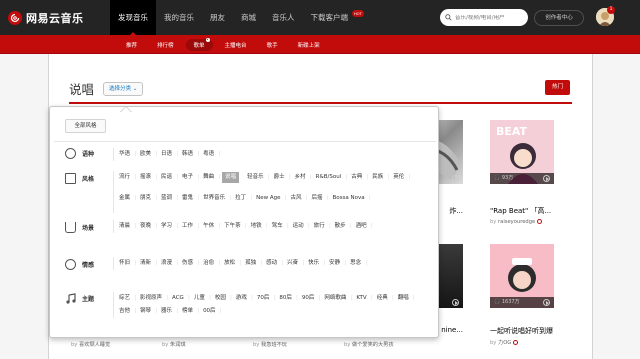  I want to click on nav-musician: 音乐人, so click(283, 17).